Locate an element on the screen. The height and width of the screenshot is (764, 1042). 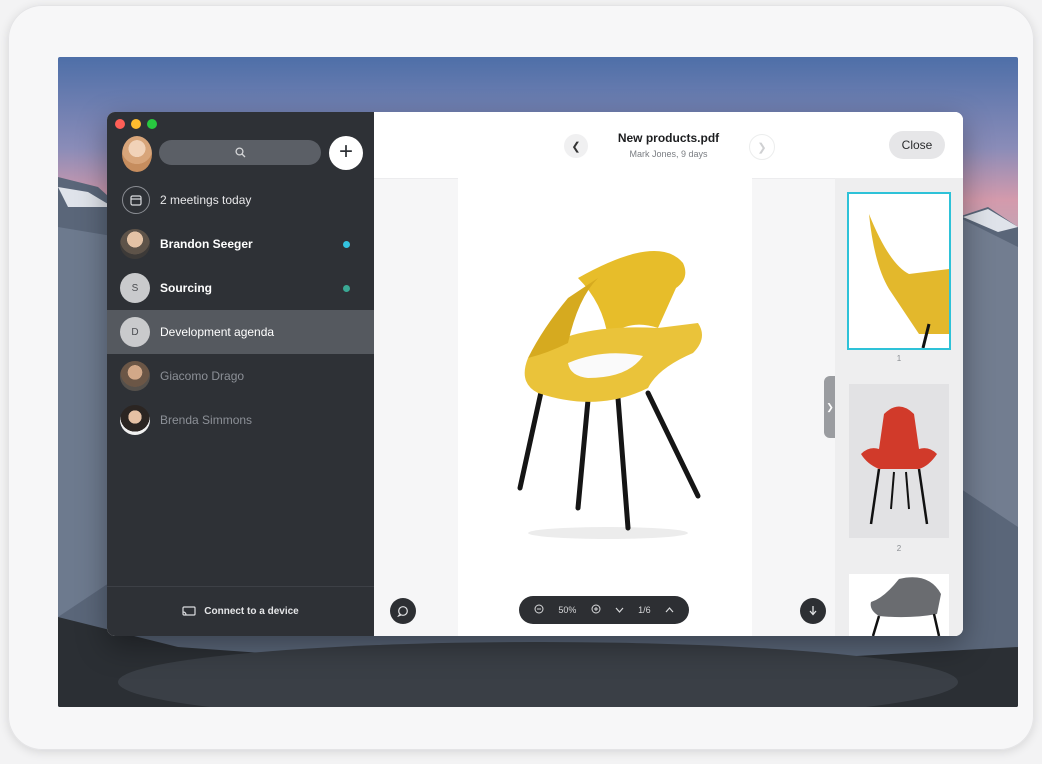
sidebar-item-brandon-seeger: Brandon Seeger is located at coordinates (240, 244).